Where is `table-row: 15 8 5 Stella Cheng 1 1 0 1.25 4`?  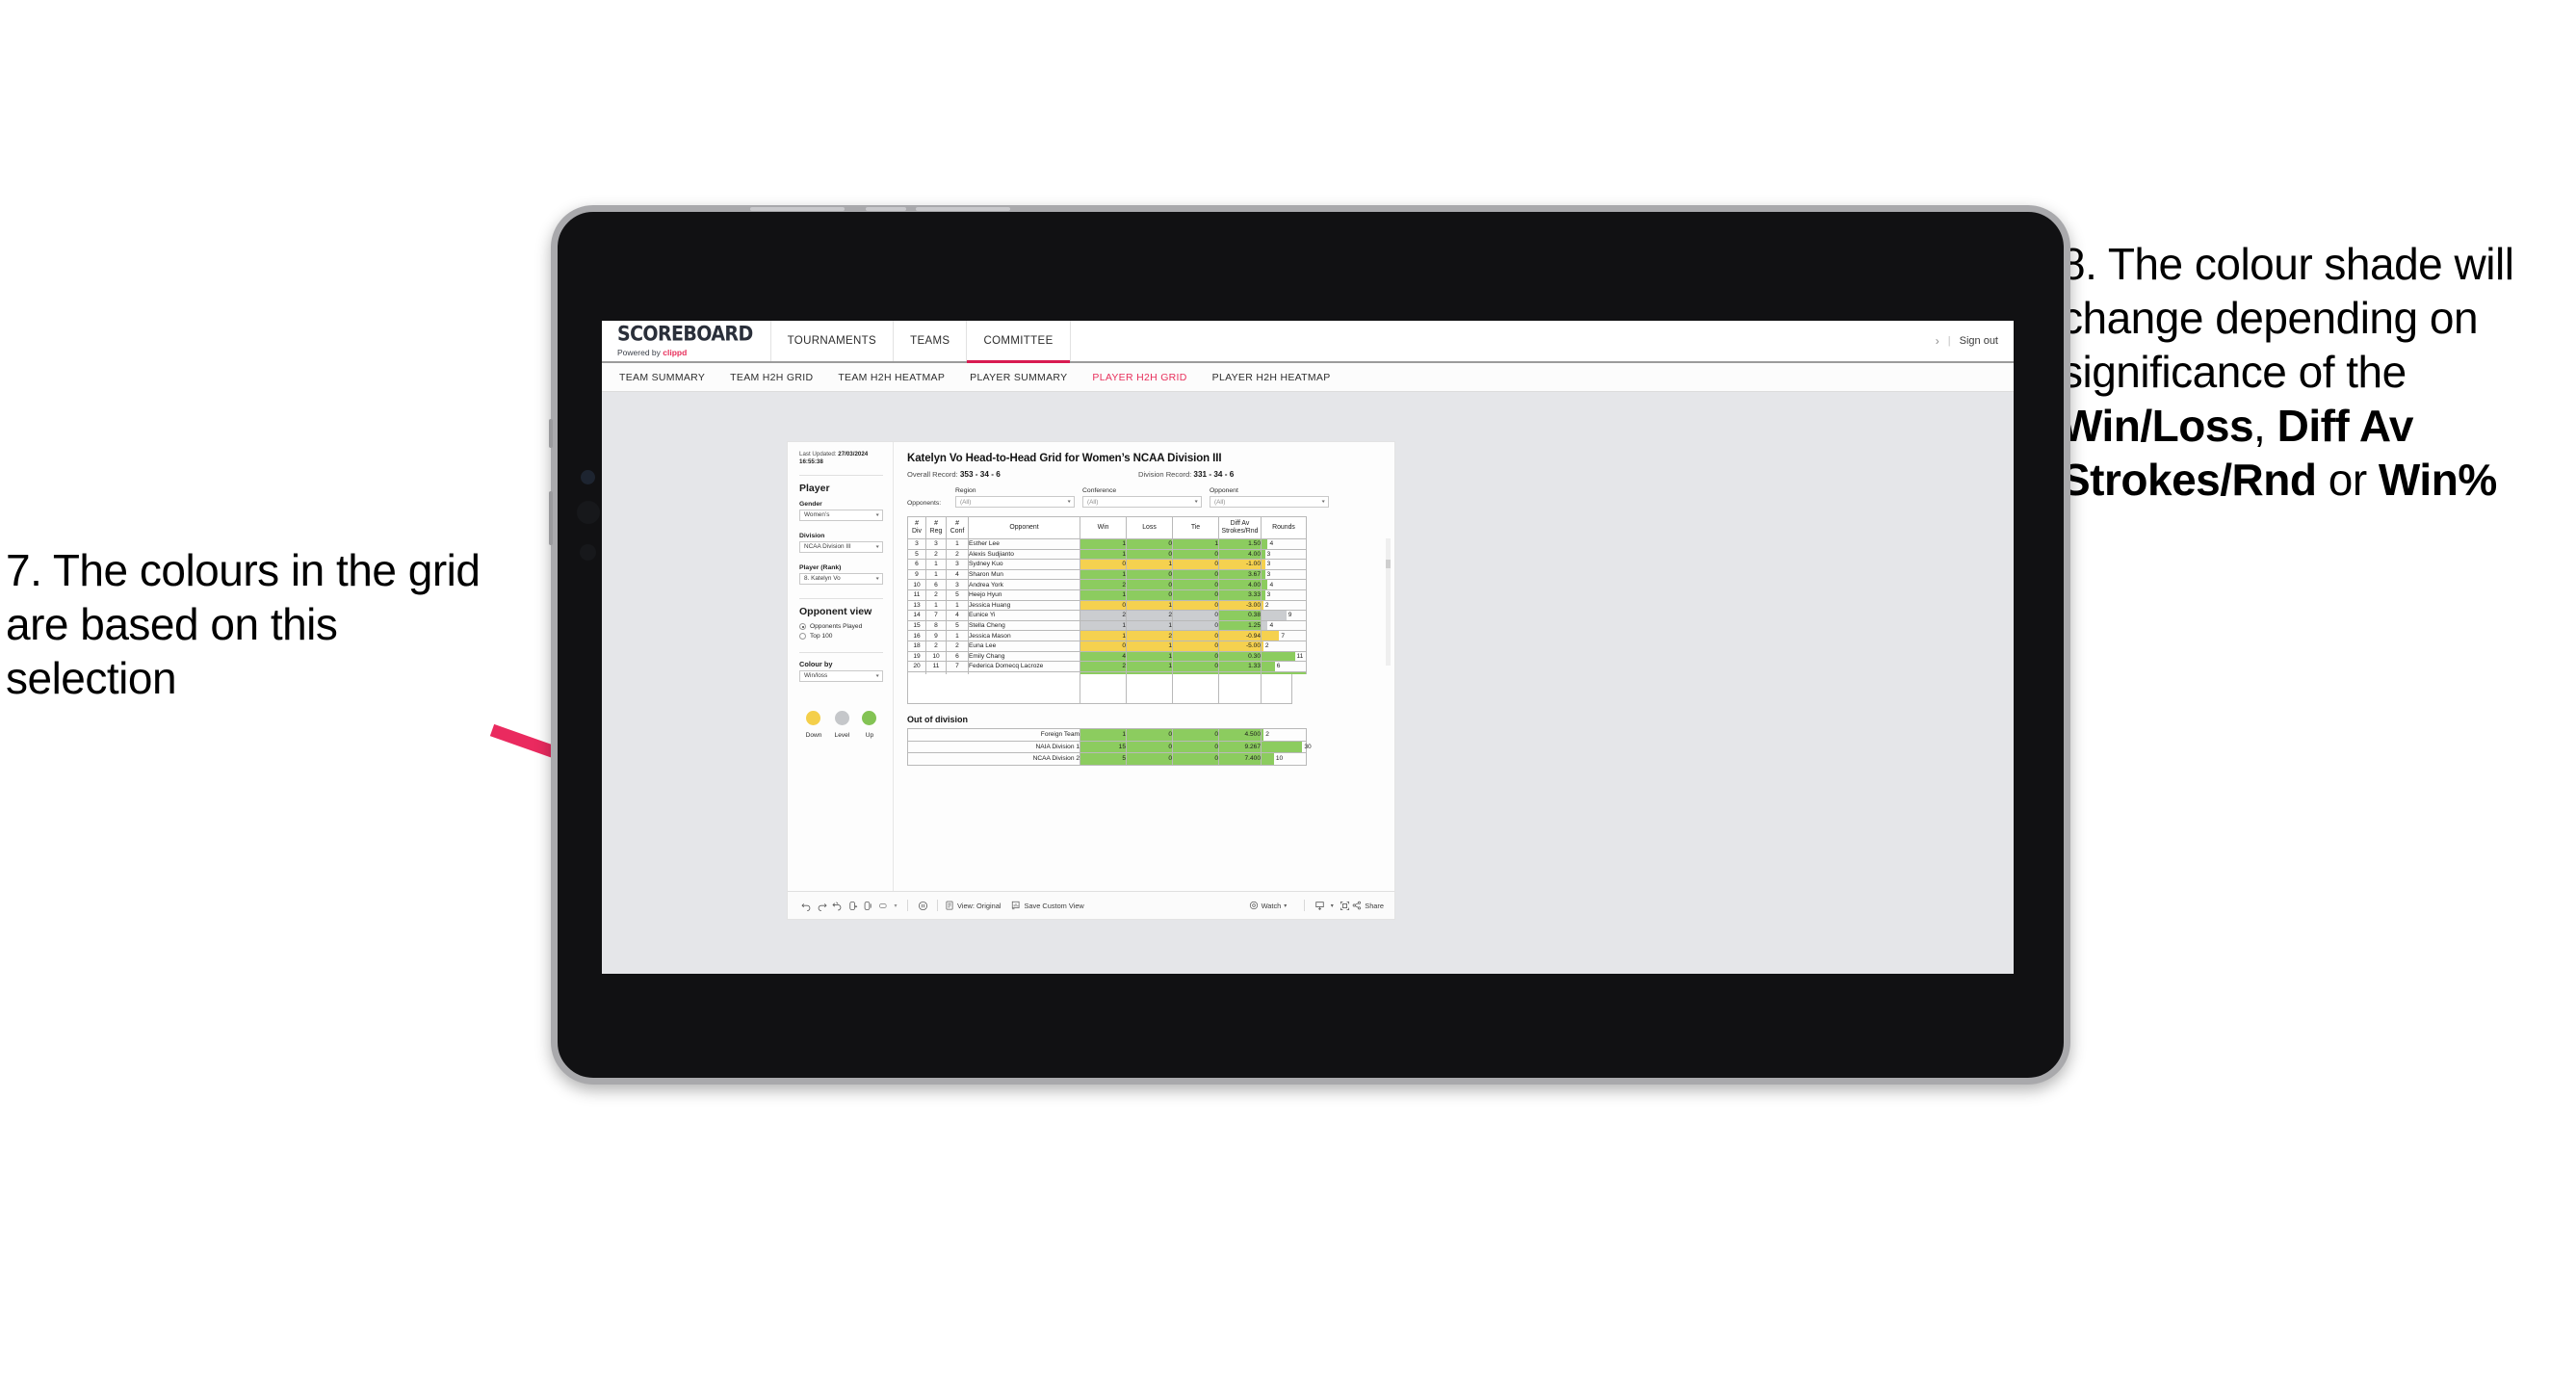 table-row: 15 8 5 Stella Cheng 1 1 0 1.25 4 is located at coordinates (1107, 625).